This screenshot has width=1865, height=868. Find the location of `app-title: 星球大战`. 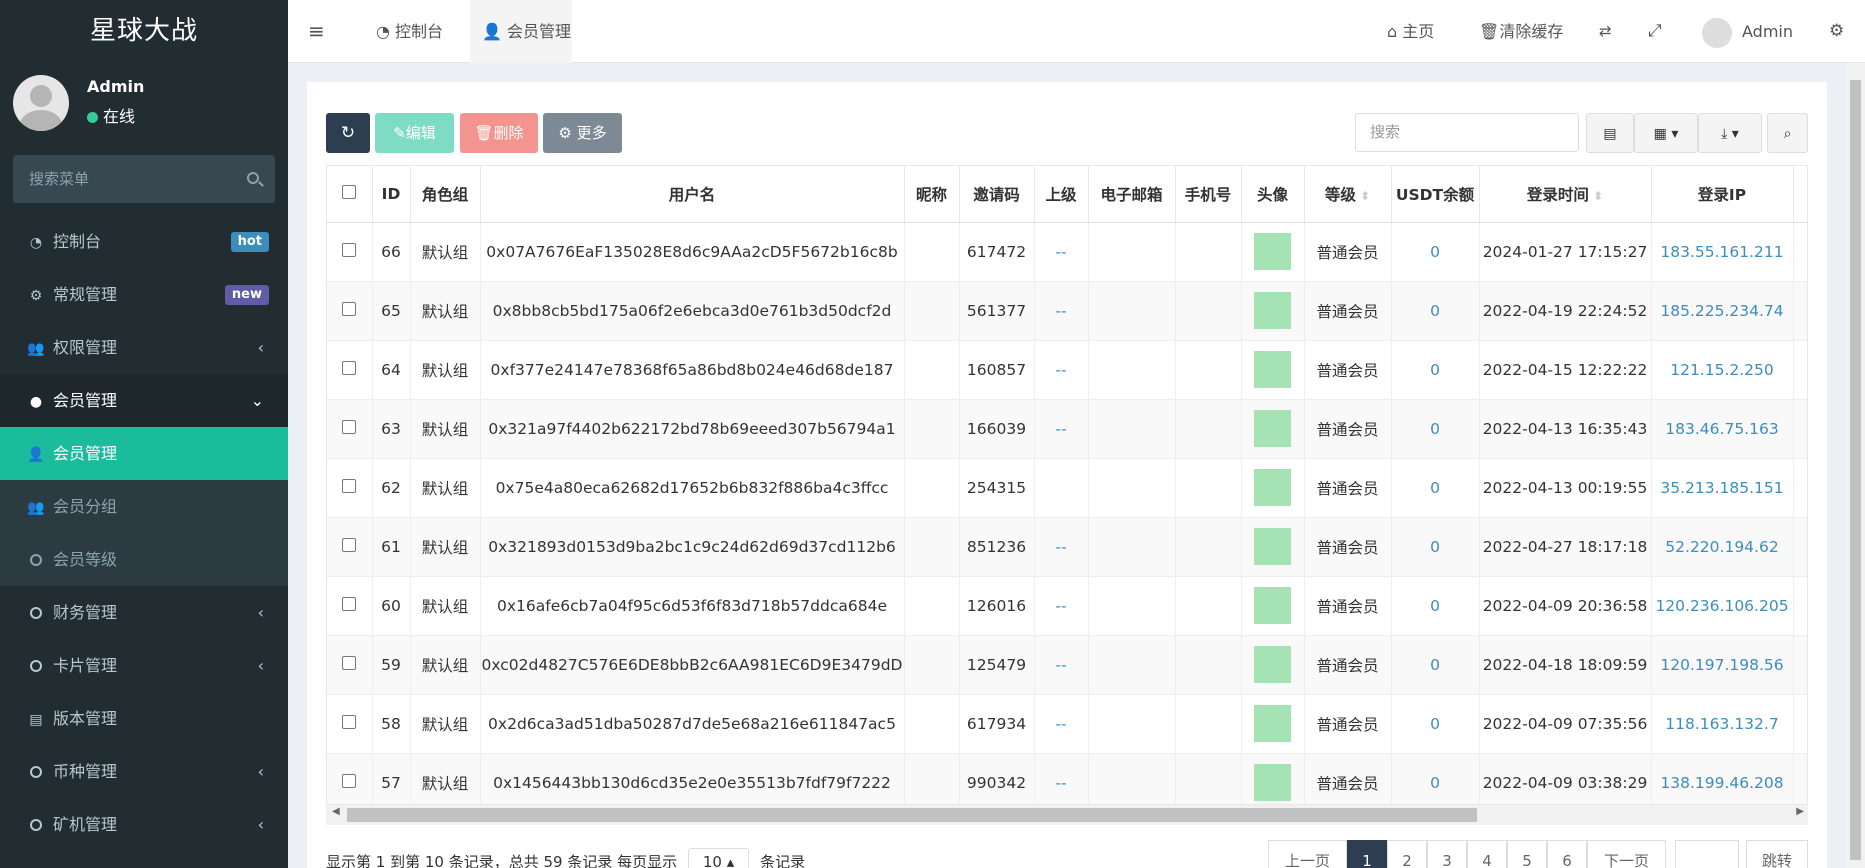

app-title: 星球大战 is located at coordinates (144, 31).